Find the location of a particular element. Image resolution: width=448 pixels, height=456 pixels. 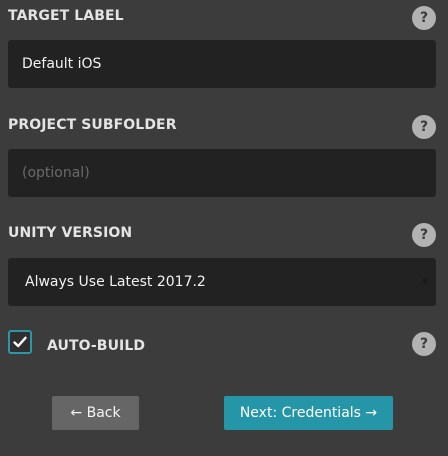

unity-version-heading: UNITY VERSION is located at coordinates (70, 233).